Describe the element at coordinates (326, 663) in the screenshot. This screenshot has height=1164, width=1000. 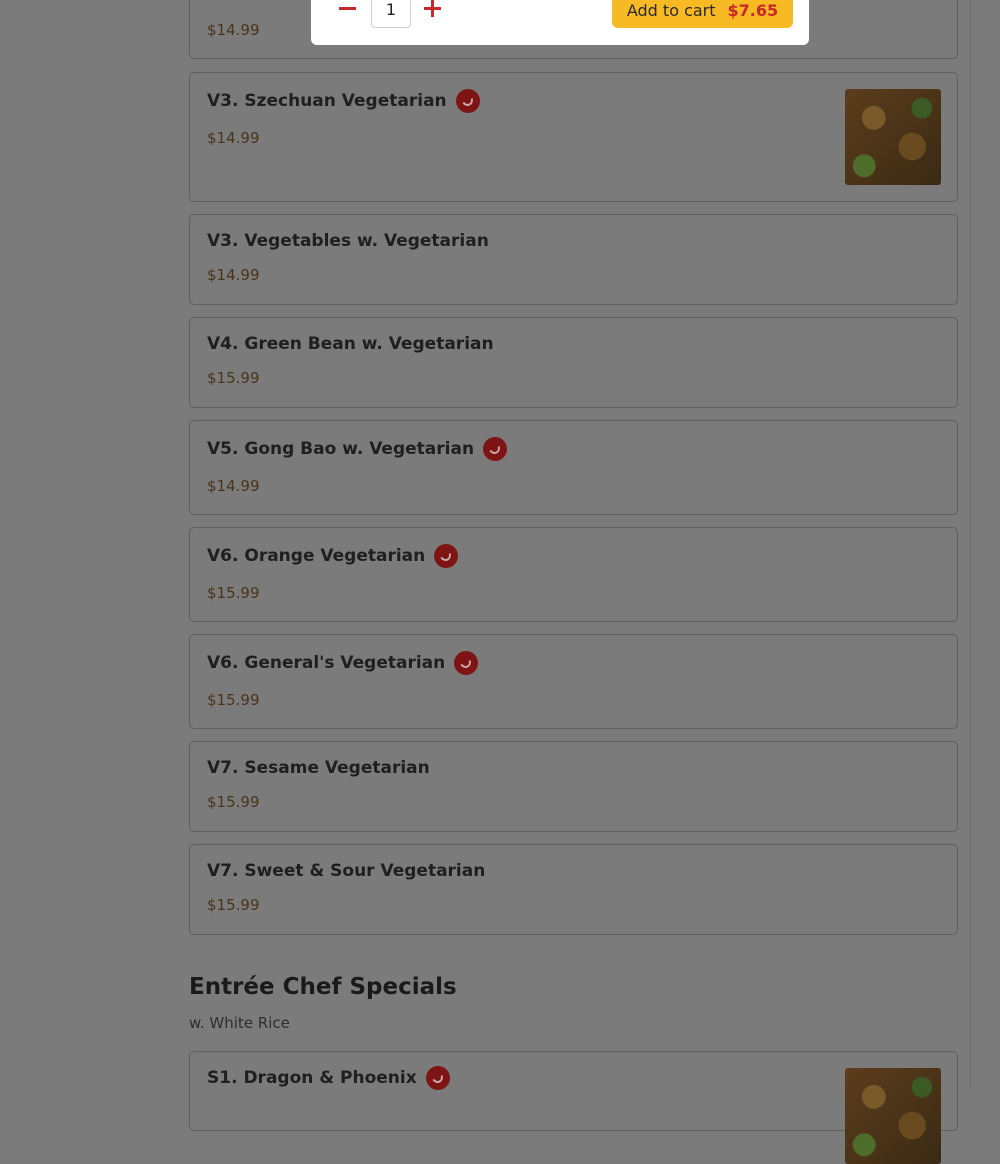
I see `item-name: V6. General's Vegetarian` at that location.